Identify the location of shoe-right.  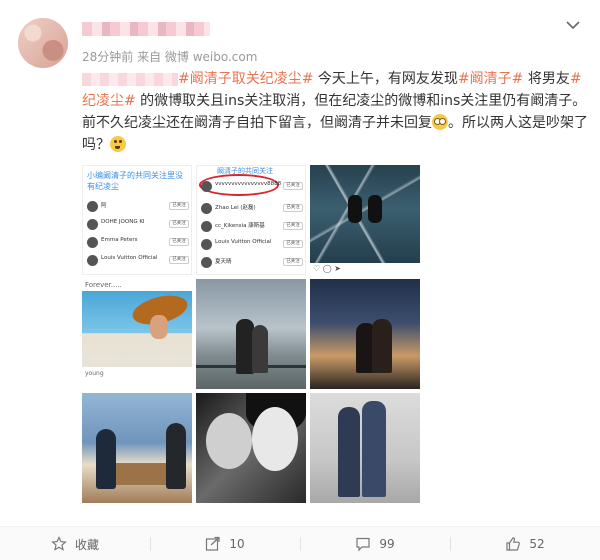
(375, 209).